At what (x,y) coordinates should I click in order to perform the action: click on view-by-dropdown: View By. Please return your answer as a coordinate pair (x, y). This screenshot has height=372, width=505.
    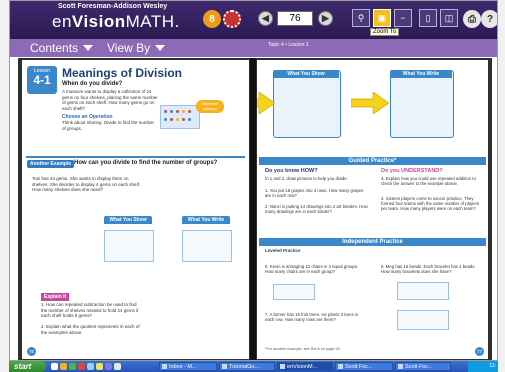
    Looking at the image, I should click on (136, 48).